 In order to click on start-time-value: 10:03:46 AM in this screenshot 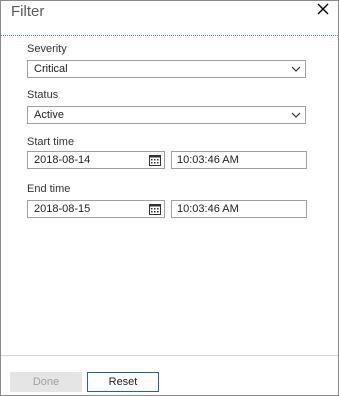, I will do `click(208, 160)`.